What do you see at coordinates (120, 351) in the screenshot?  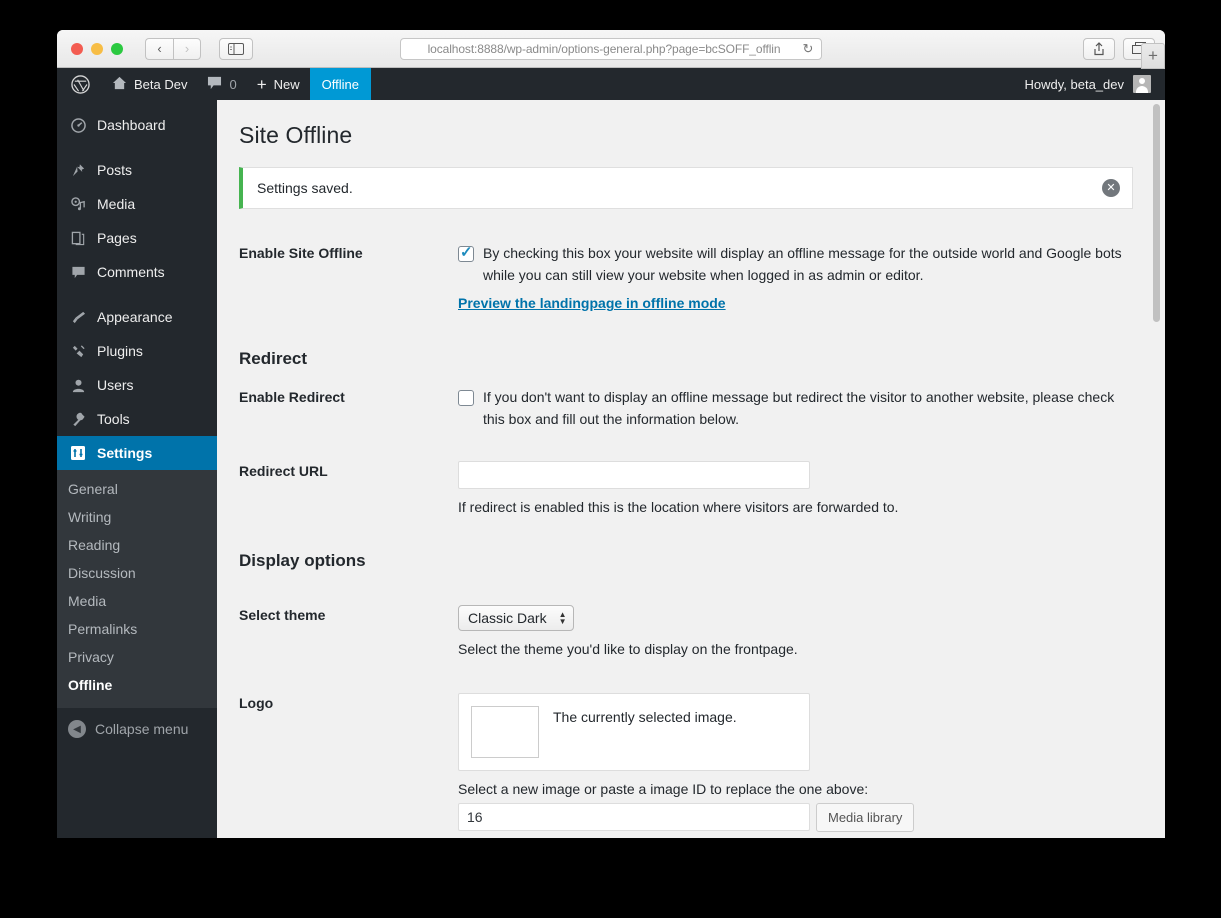 I see `sidebar-item-label: Plugins` at bounding box center [120, 351].